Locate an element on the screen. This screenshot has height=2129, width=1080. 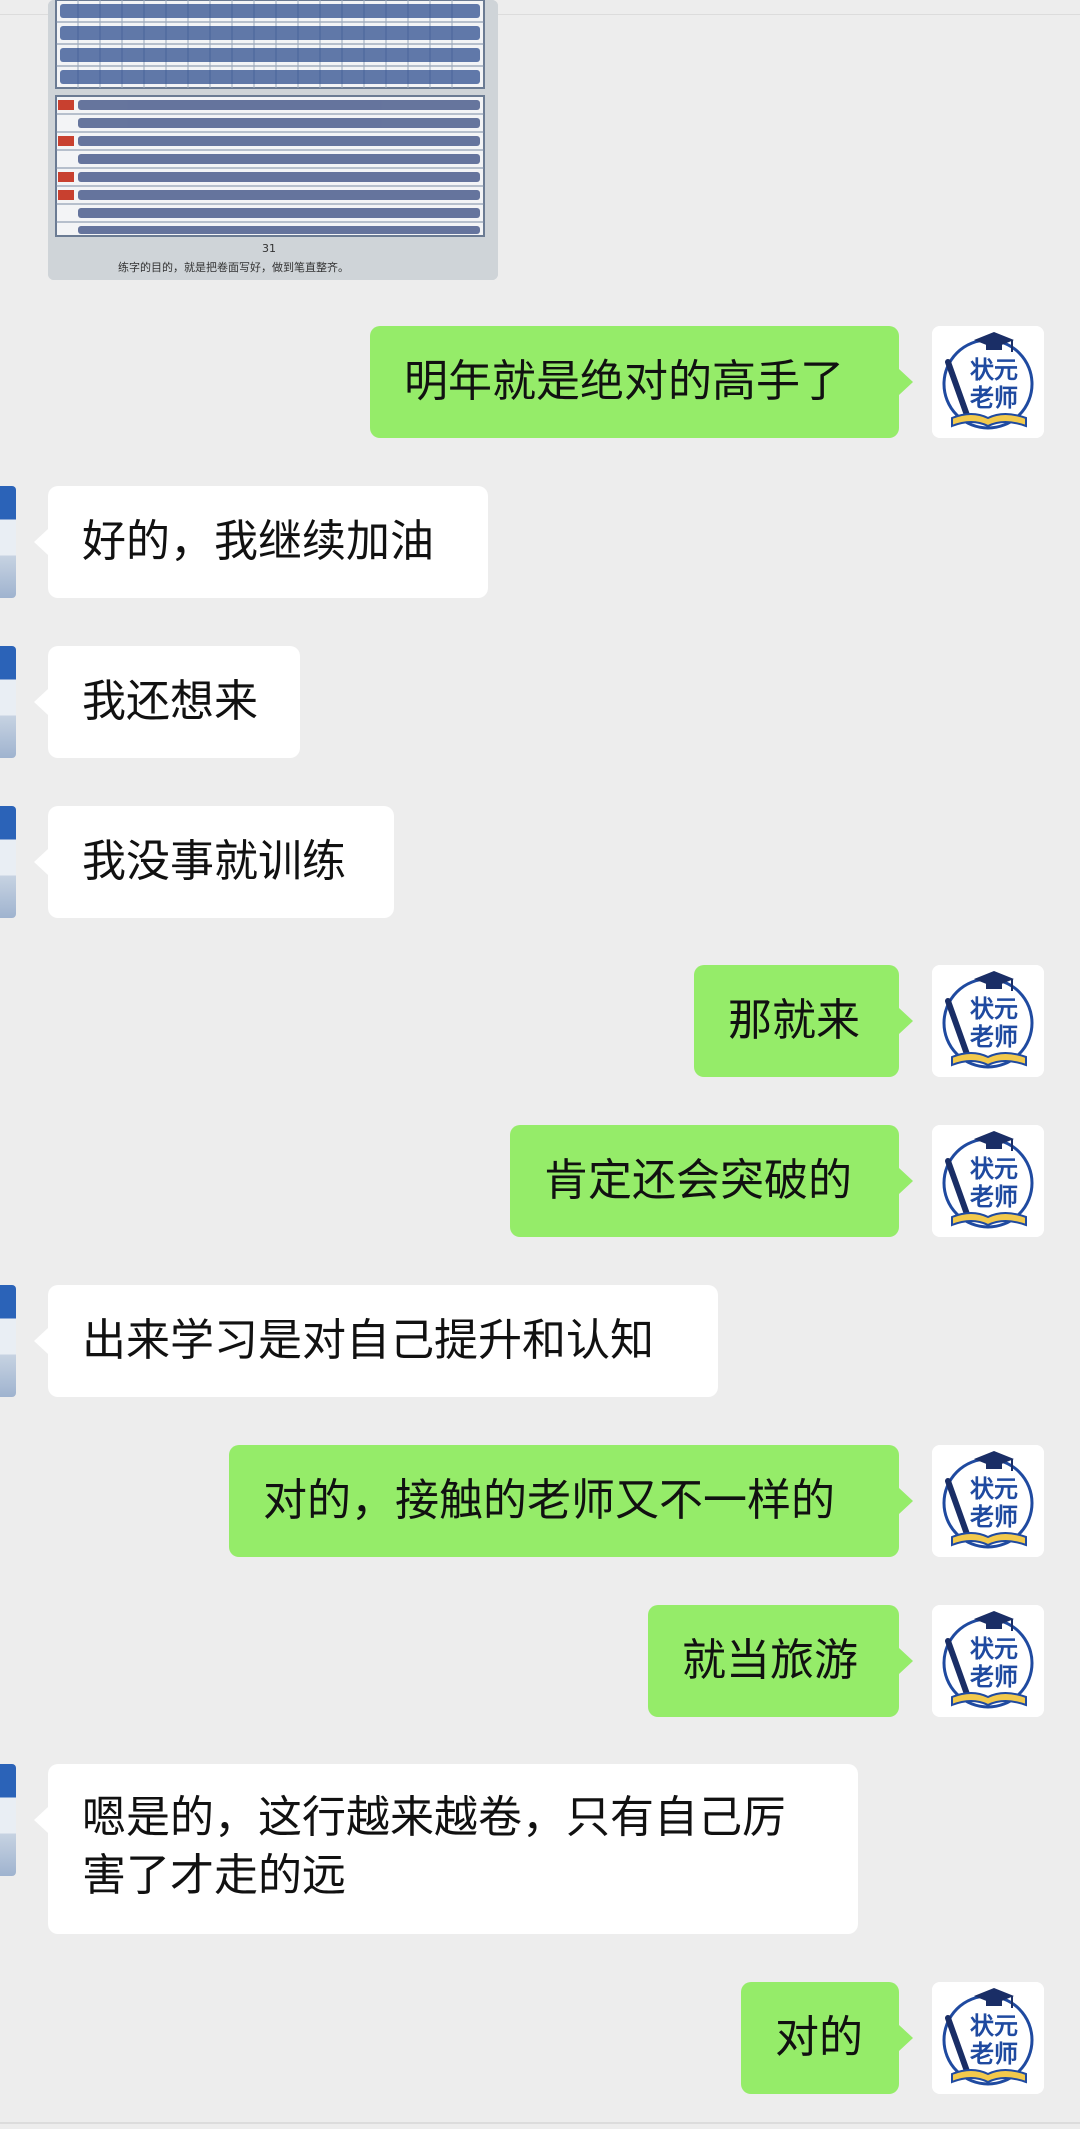
message-bubble-self: 就当旅游 is located at coordinates (773, 1661).